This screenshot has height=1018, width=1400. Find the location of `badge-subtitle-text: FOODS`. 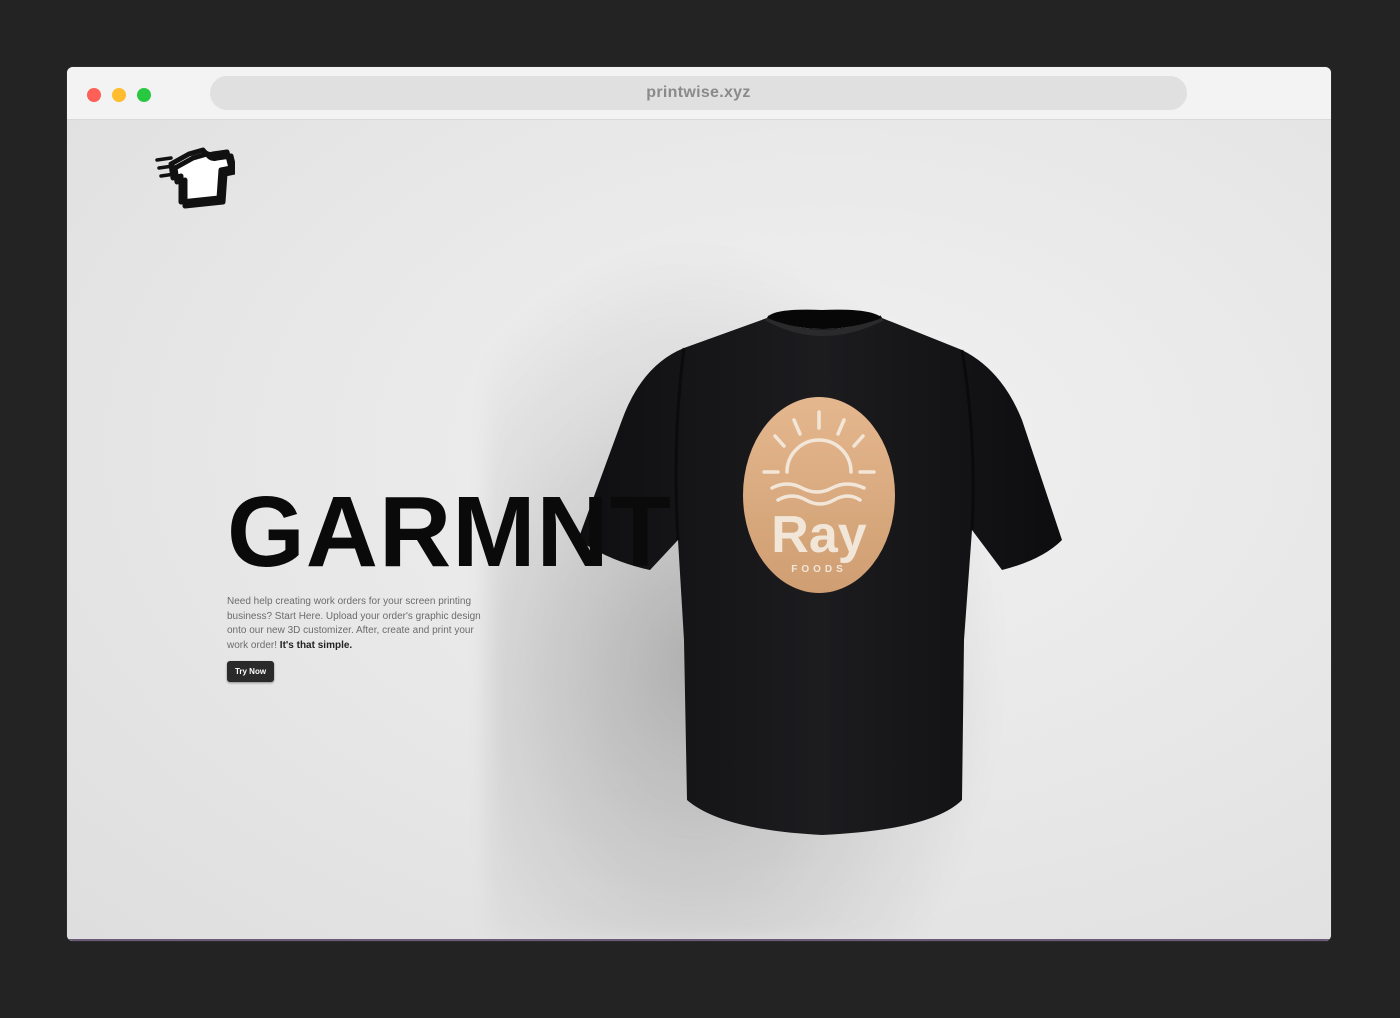

badge-subtitle-text: FOODS is located at coordinates (819, 569).